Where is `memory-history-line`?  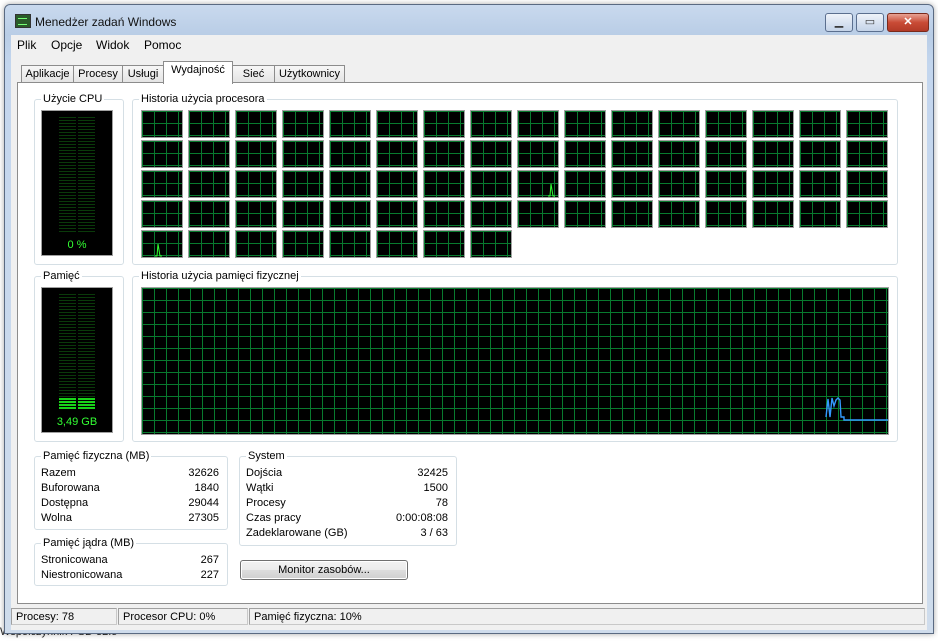
memory-history-line is located at coordinates (856, 409).